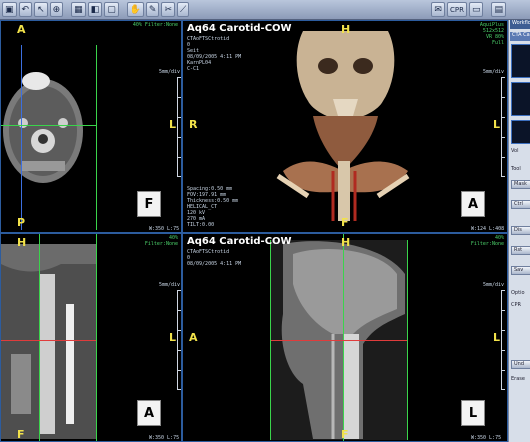  Describe the element at coordinates (497, 124) in the screenshot. I see `vr-orient-right: L` at that location.